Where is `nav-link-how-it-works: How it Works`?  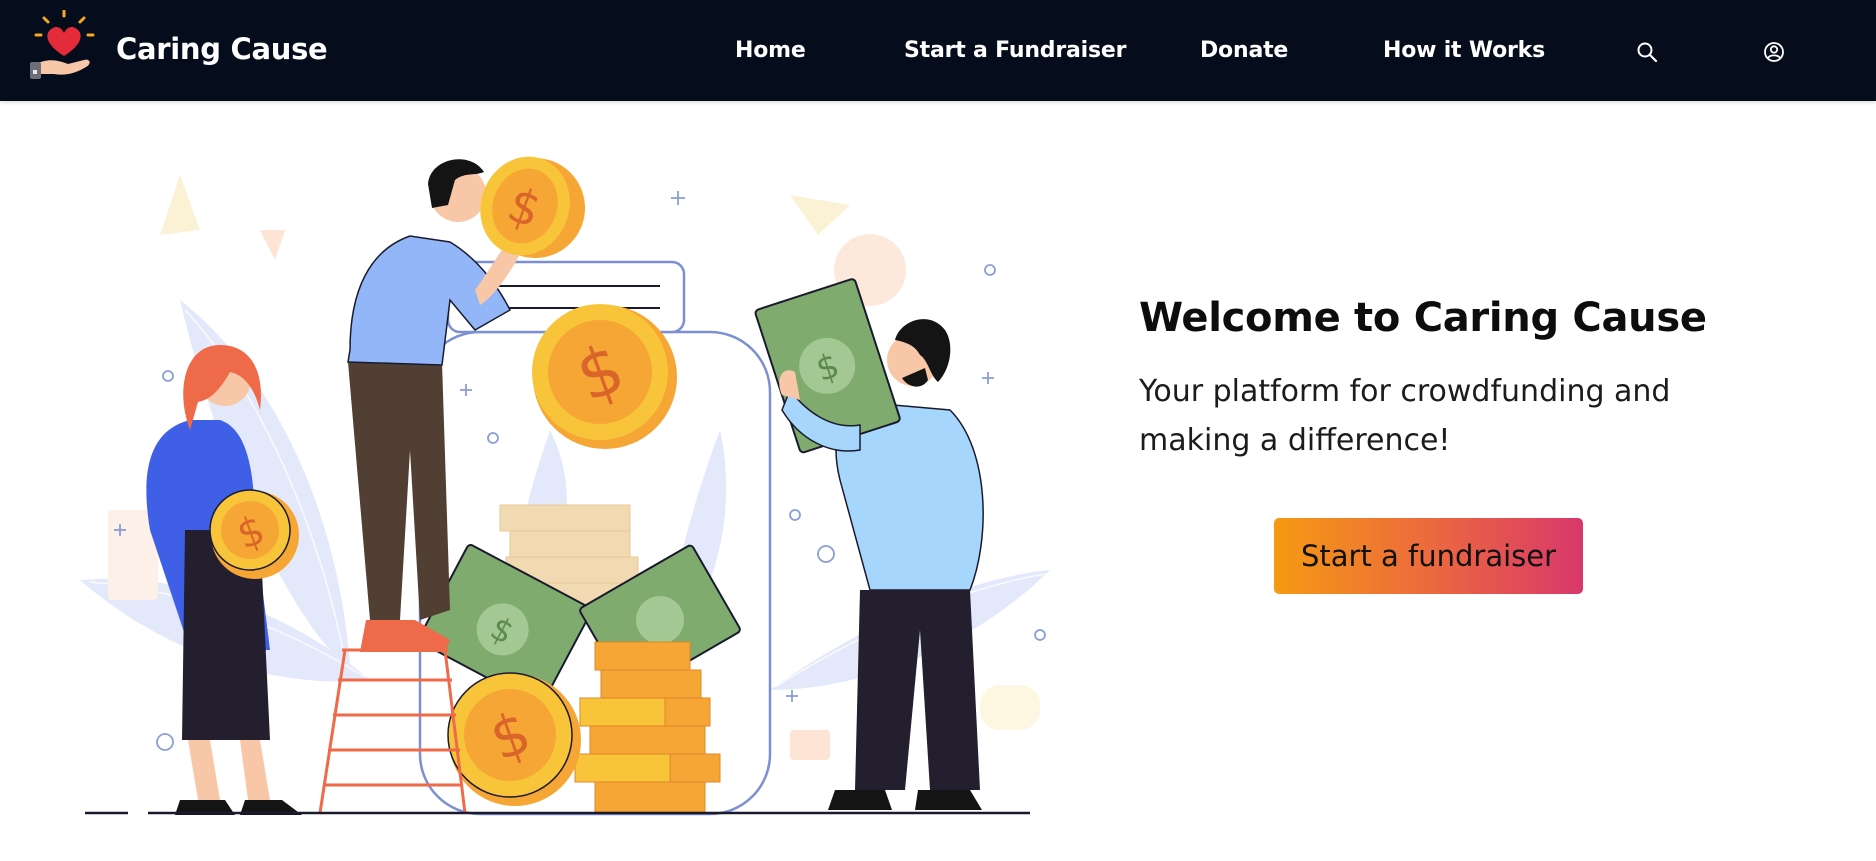 nav-link-how-it-works: How it Works is located at coordinates (1464, 50).